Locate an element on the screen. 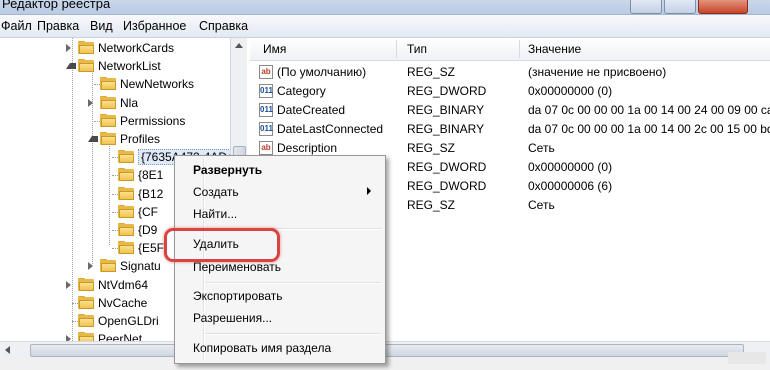 The image size is (770, 370). value-data: (значение не присвоено) is located at coordinates (597, 72).